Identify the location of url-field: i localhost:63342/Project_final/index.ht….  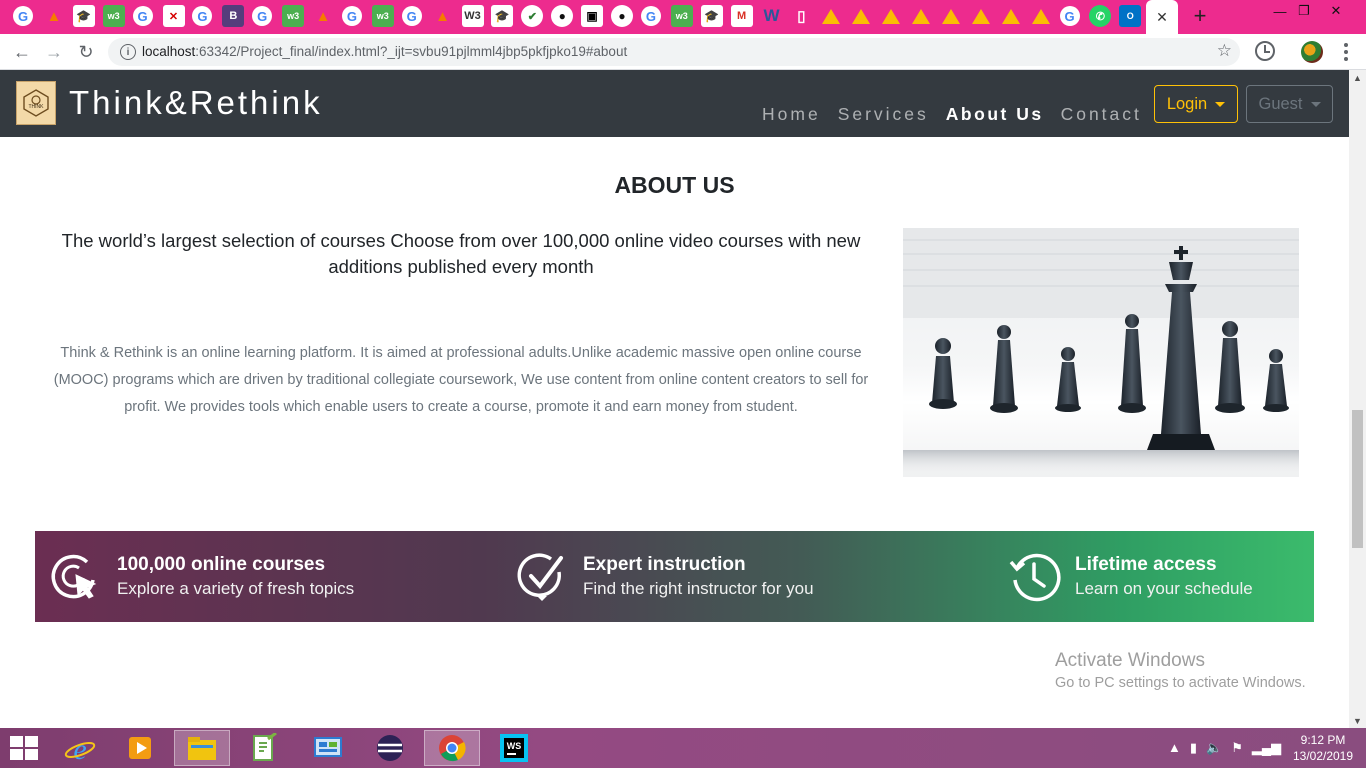
(674, 52).